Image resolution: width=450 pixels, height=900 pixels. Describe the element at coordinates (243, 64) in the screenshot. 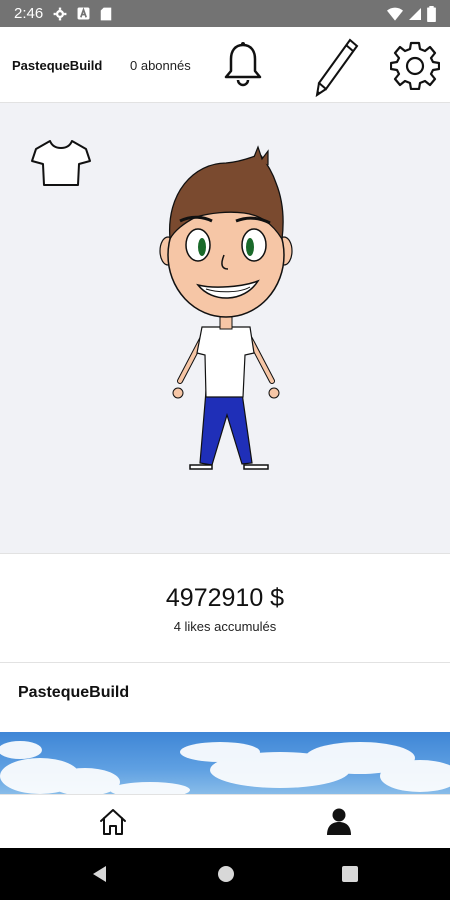

I see `bell-icon` at that location.